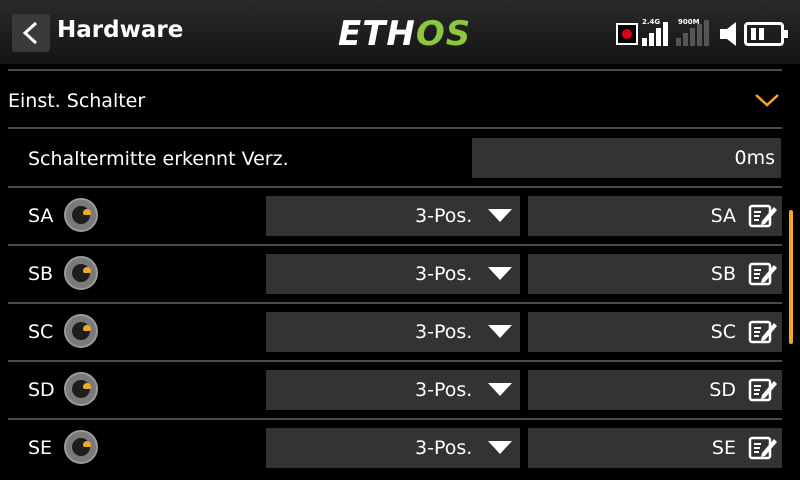 This screenshot has height=480, width=800. Describe the element at coordinates (723, 332) in the screenshot. I see `switch-display-name: SC` at that location.